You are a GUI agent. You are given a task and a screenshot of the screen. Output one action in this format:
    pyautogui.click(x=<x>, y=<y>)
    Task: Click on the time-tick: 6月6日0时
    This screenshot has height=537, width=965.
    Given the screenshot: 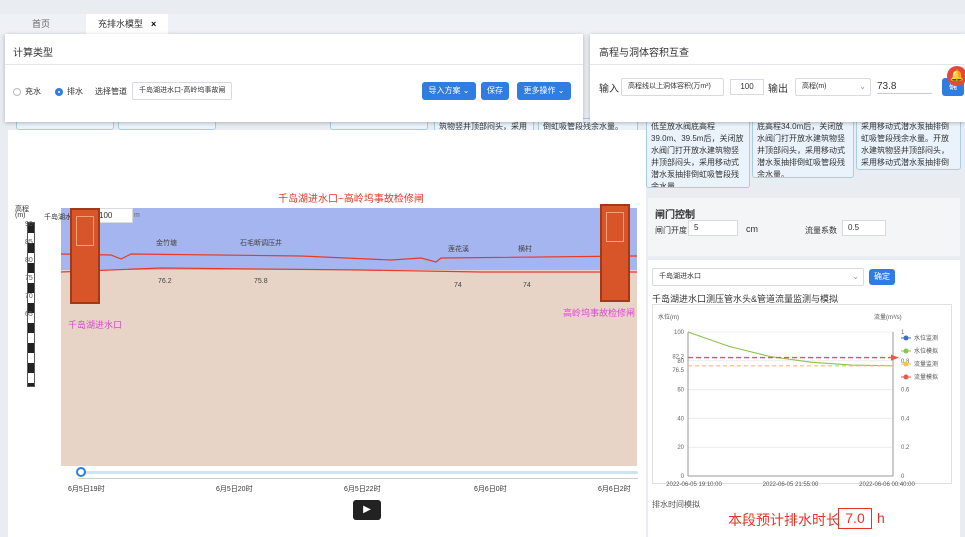 What is the action you would take?
    pyautogui.click(x=490, y=489)
    